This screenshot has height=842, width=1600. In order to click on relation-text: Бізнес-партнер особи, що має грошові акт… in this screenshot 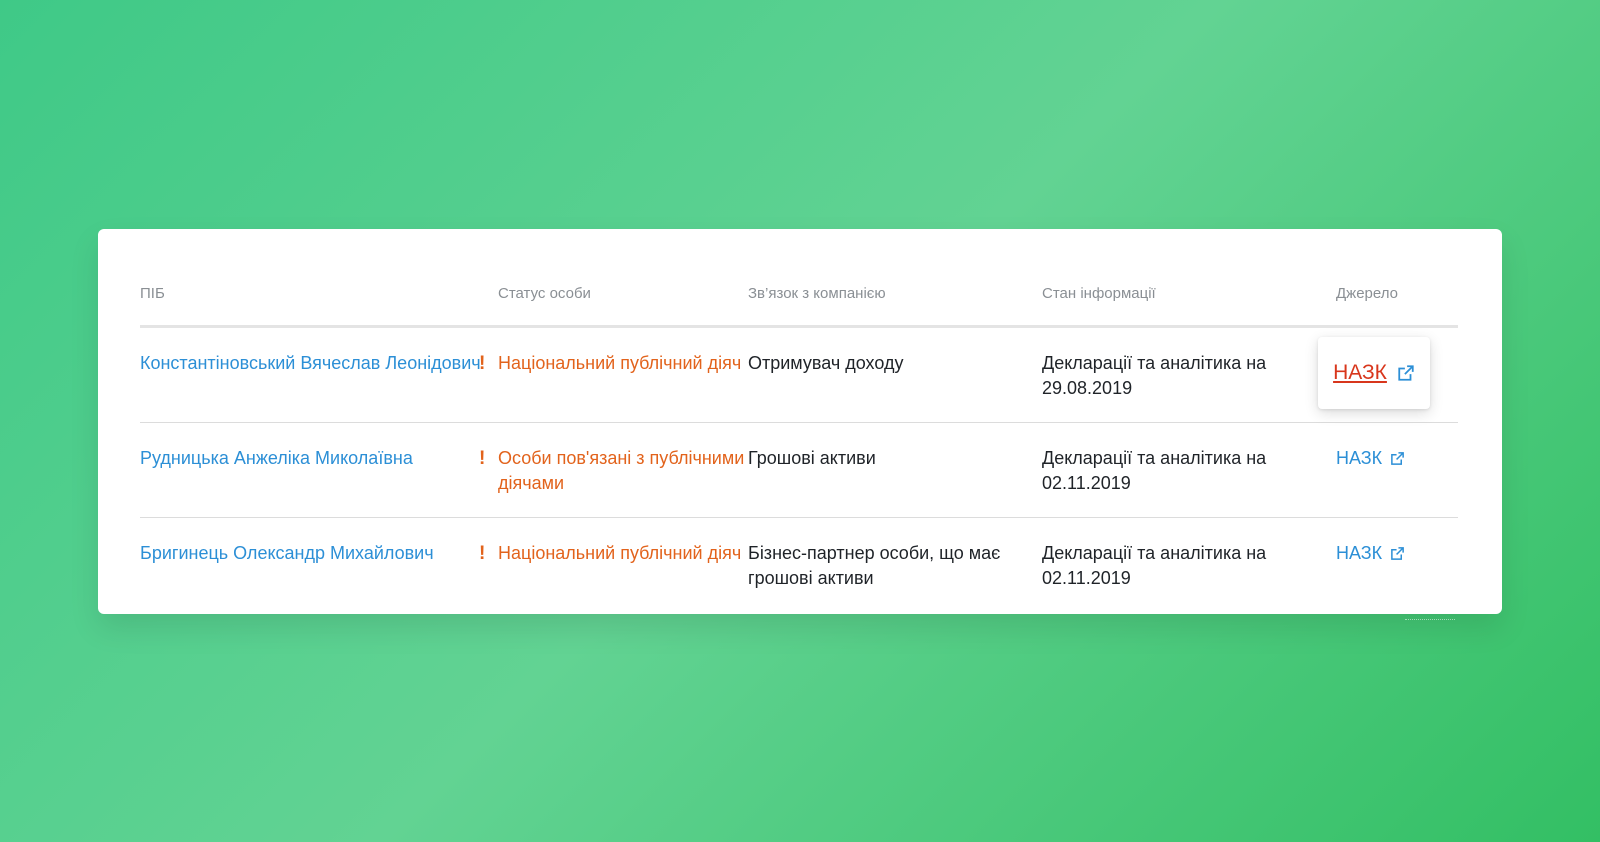, I will do `click(874, 565)`.